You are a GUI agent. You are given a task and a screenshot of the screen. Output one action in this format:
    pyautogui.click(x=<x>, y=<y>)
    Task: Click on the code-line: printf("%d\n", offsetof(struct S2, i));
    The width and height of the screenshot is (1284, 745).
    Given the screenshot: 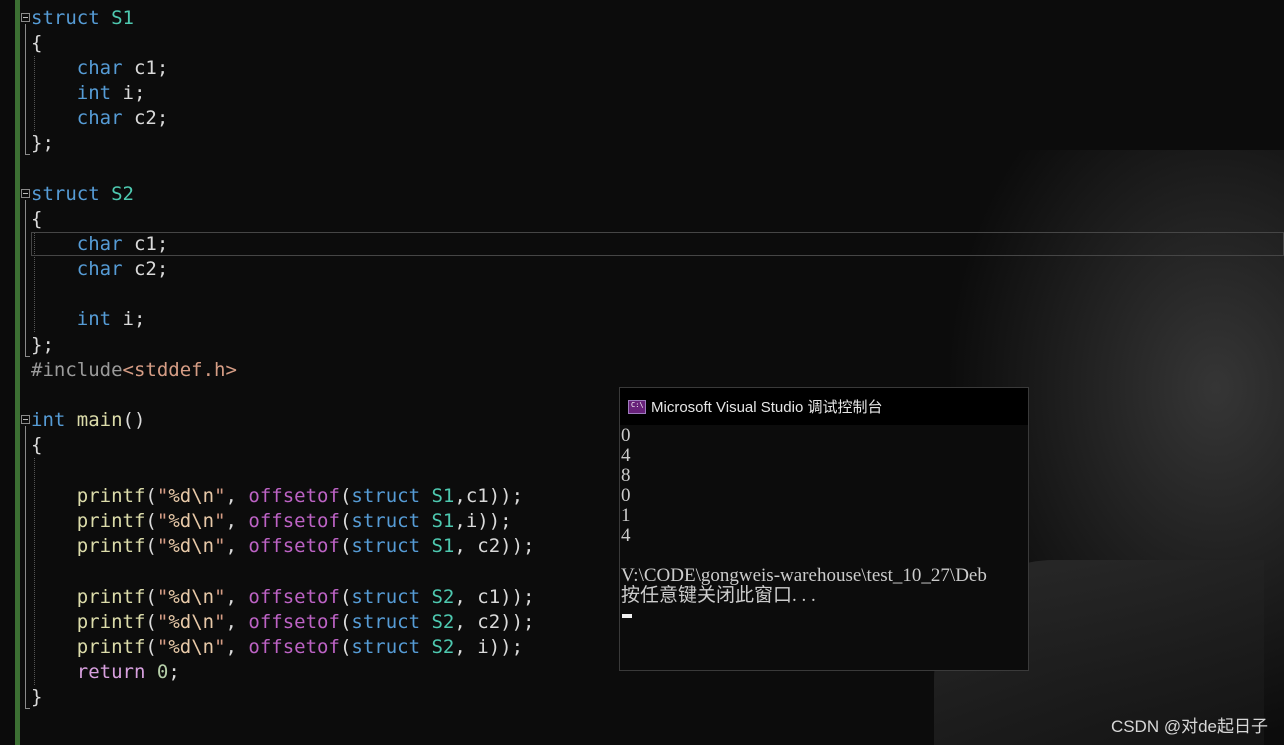 What is the action you would take?
    pyautogui.click(x=277, y=647)
    